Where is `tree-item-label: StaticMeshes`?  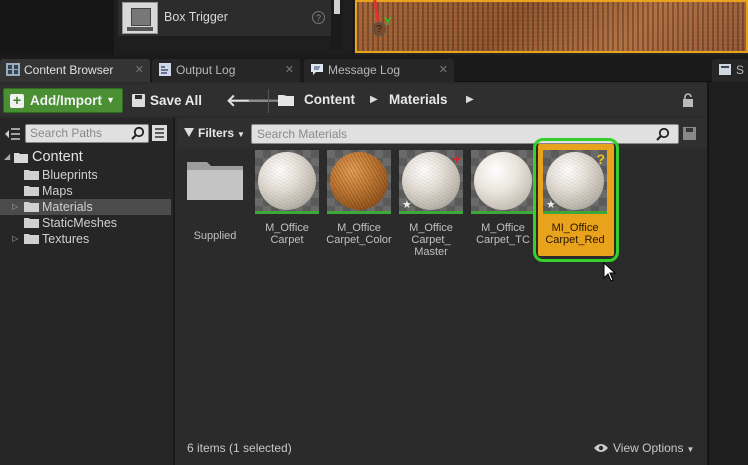
tree-item-label: StaticMeshes is located at coordinates (80, 223).